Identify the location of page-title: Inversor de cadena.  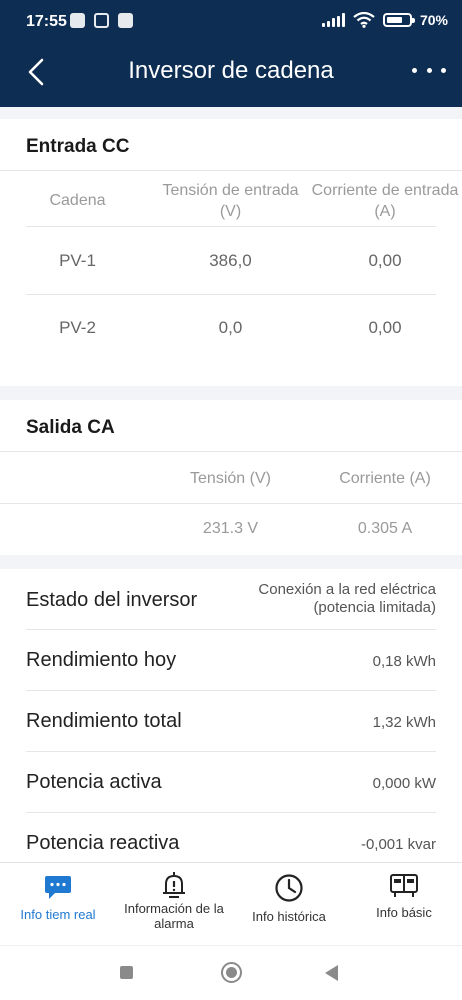
(231, 70).